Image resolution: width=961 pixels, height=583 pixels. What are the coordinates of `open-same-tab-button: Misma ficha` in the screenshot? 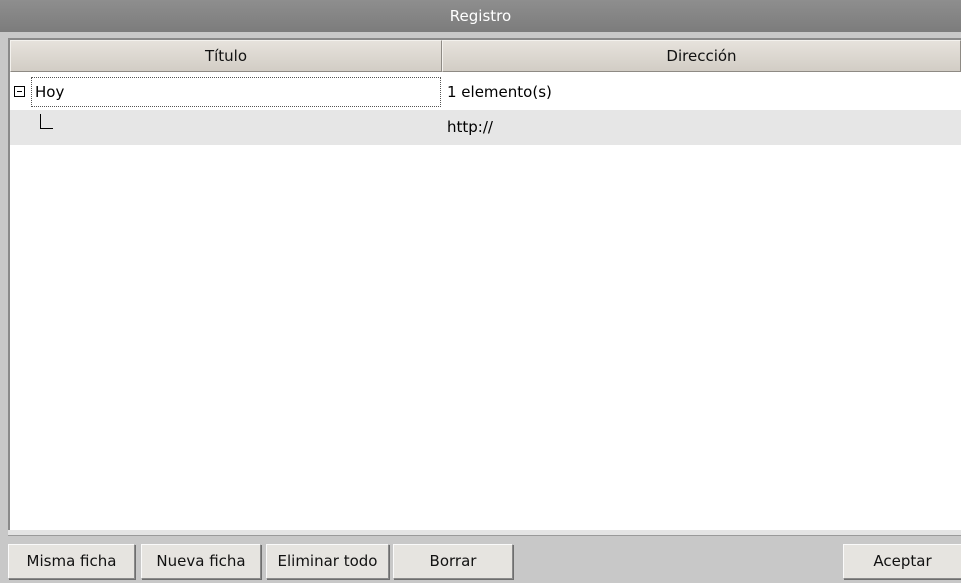 It's located at (71, 561).